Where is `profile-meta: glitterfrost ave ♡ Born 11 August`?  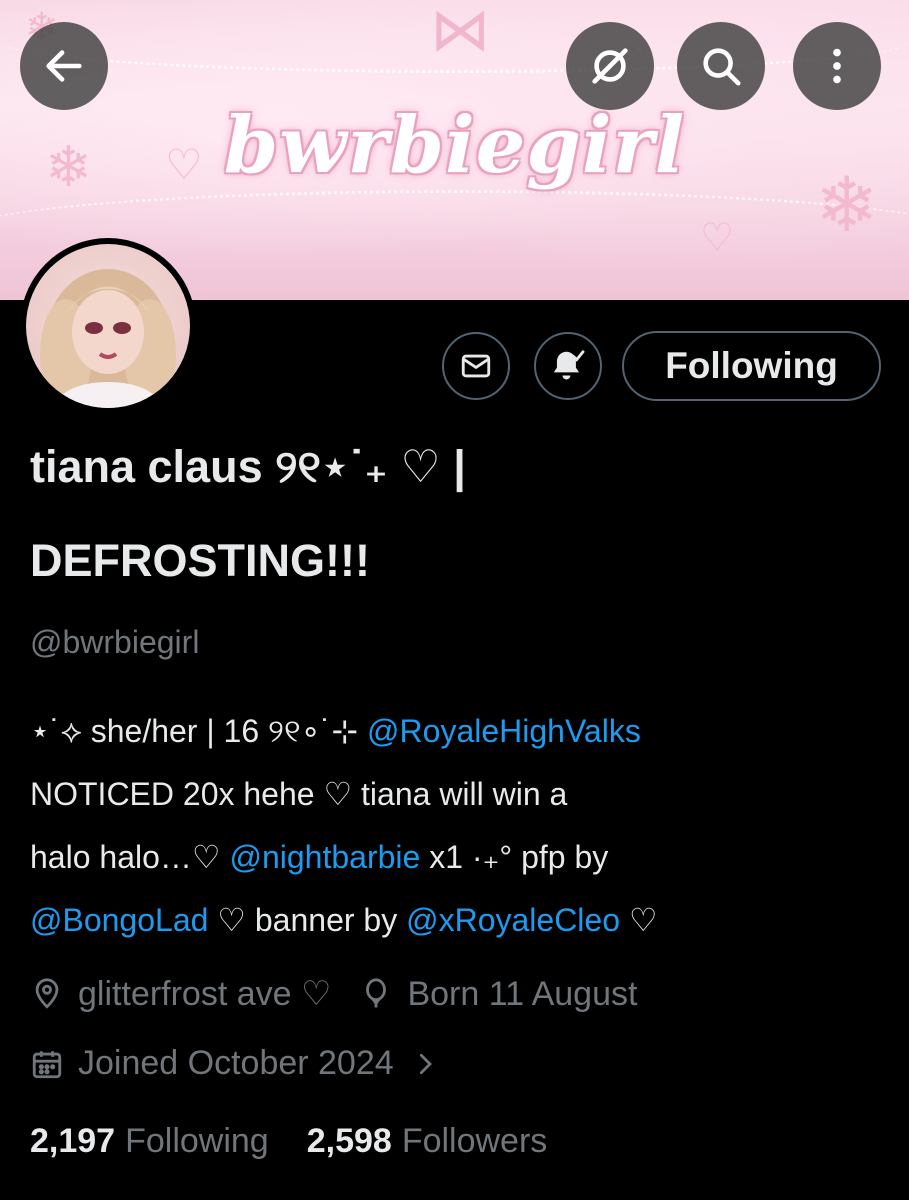 profile-meta: glitterfrost ave ♡ Born 11 August is located at coordinates (347, 994).